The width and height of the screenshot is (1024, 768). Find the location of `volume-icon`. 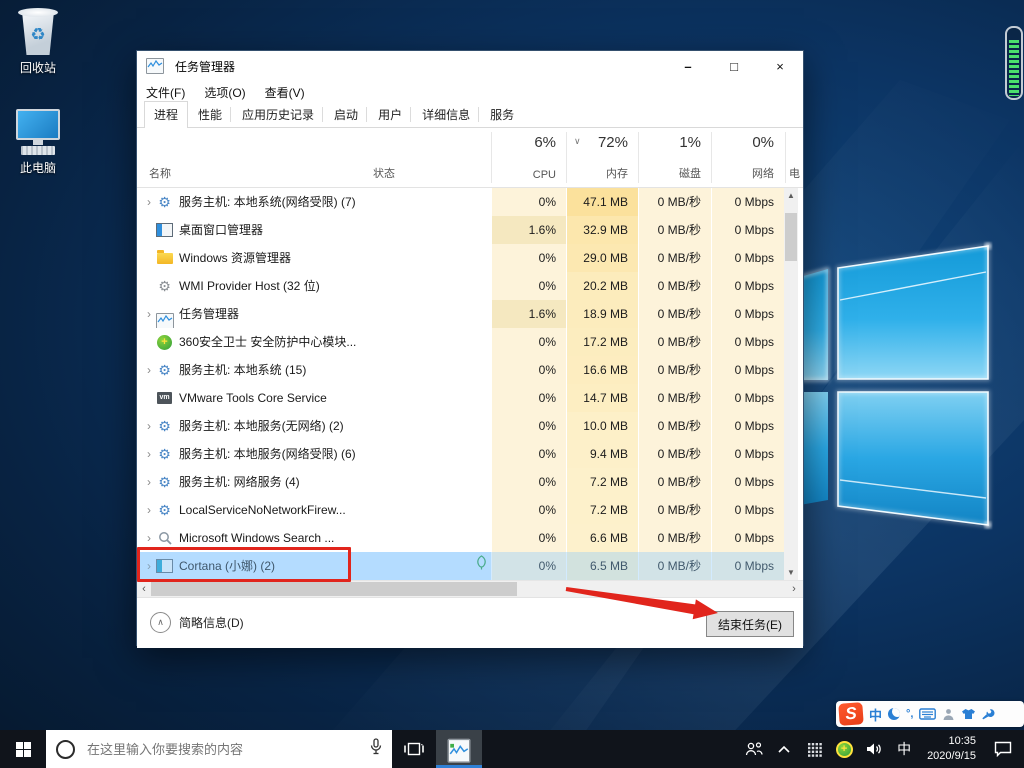

volume-icon is located at coordinates (874, 749).